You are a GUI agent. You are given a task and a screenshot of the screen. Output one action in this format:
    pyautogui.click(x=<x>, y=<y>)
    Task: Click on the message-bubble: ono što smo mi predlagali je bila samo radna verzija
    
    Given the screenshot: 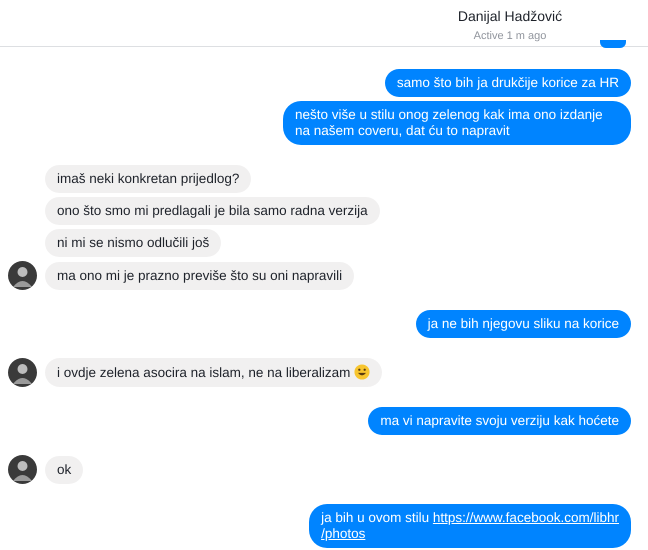 What is the action you would take?
    pyautogui.click(x=212, y=211)
    